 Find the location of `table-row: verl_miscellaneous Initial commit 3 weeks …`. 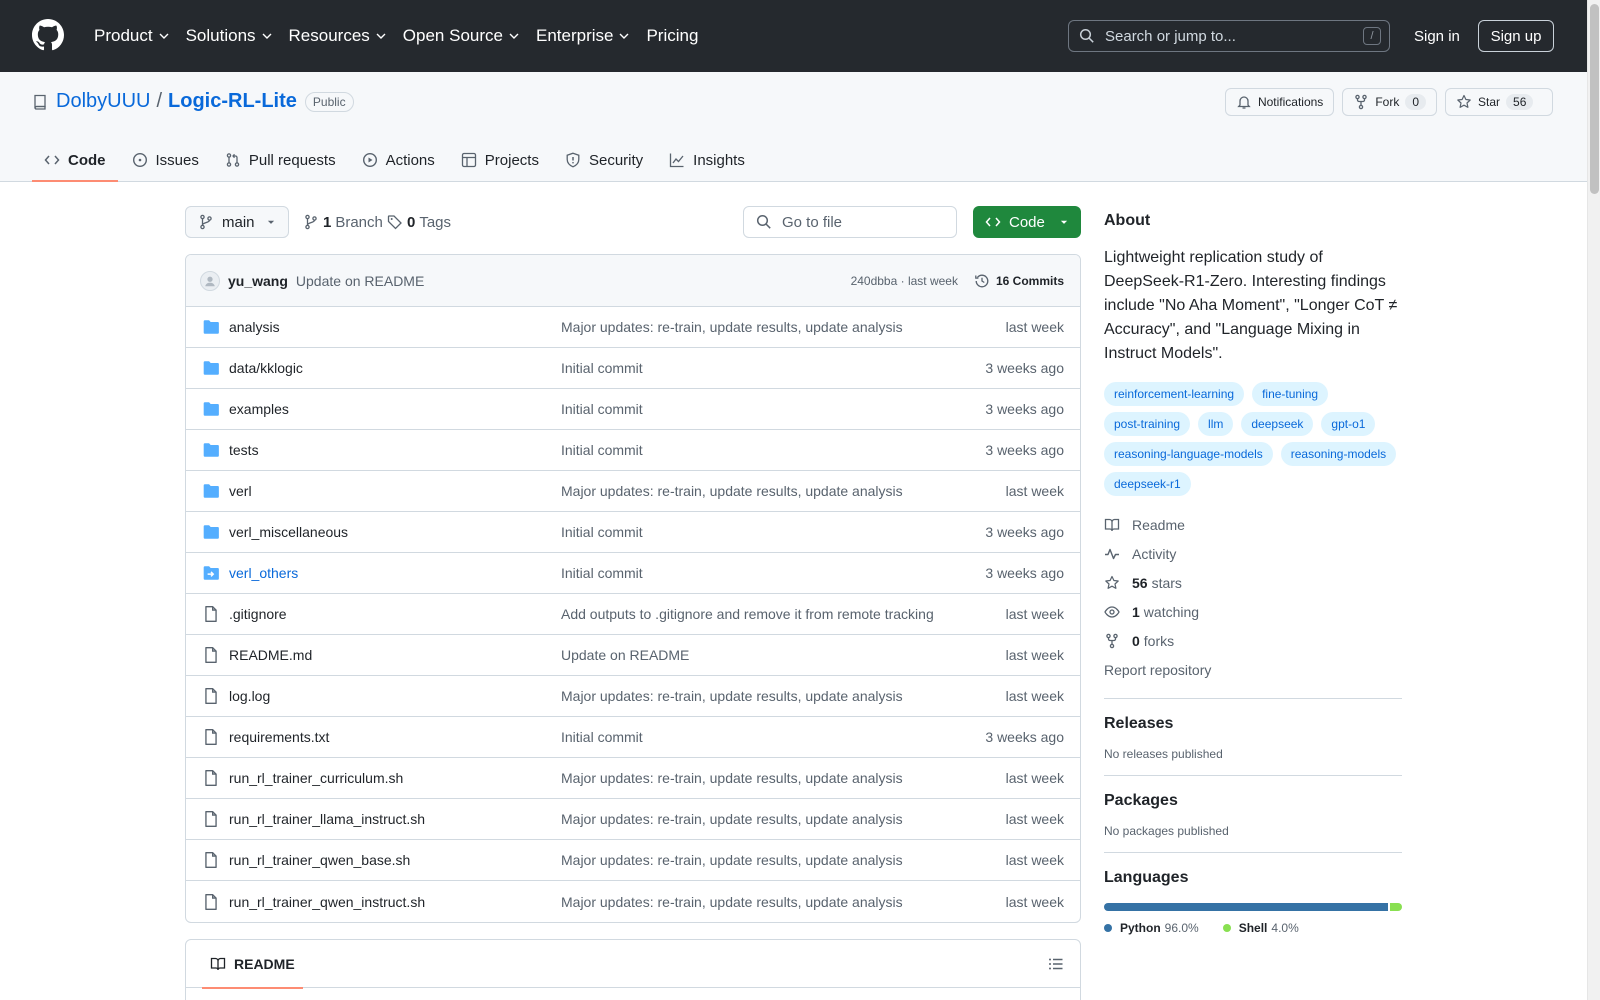

table-row: verl_miscellaneous Initial commit 3 weeks … is located at coordinates (633, 532).